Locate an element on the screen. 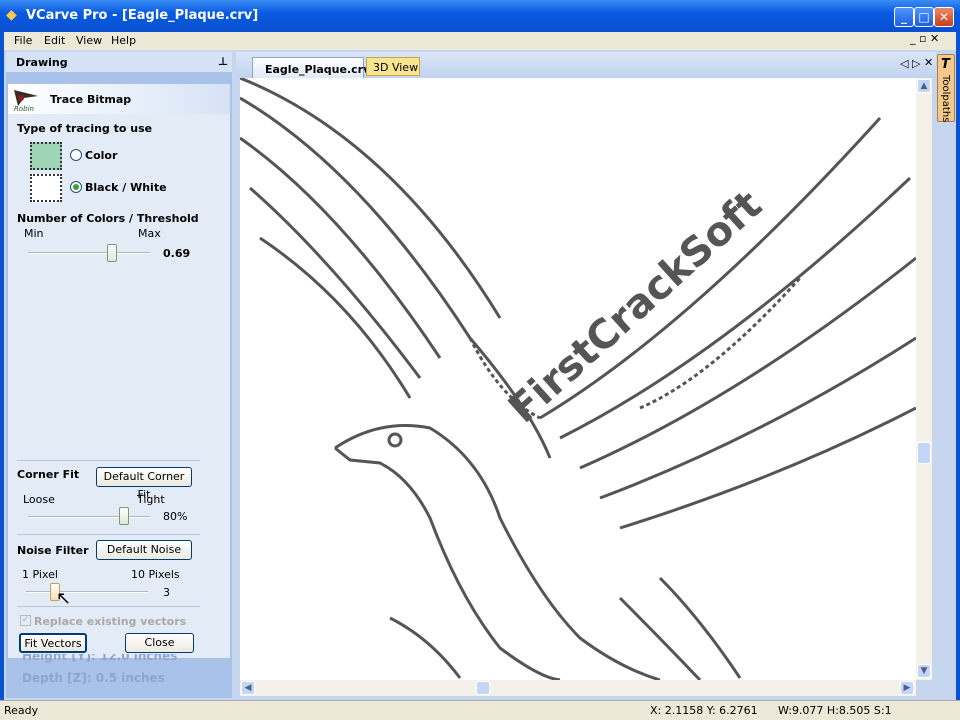 The height and width of the screenshot is (720, 960). close-window-button: ✕ is located at coordinates (944, 17).